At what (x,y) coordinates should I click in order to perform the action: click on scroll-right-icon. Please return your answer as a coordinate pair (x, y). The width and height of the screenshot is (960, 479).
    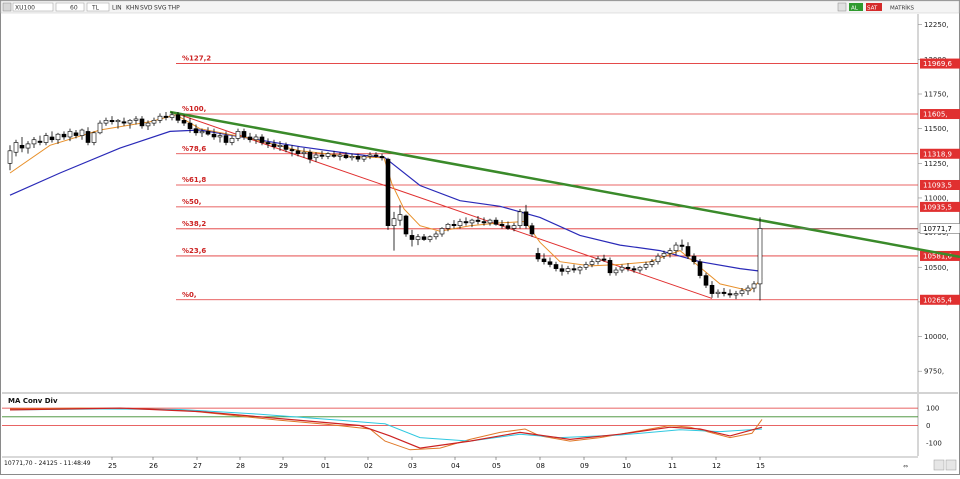
    Looking at the image, I should click on (951, 465).